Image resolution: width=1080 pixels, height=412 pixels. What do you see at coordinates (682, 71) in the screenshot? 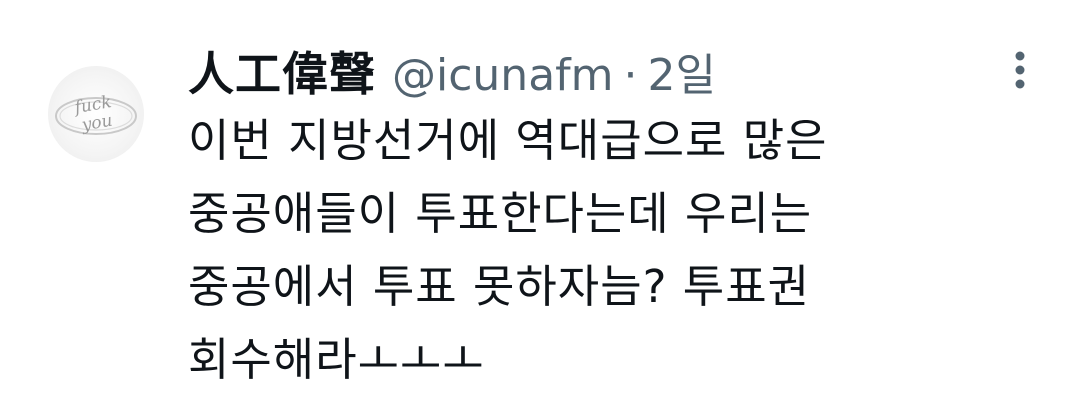
I see `tweet-timestamp: 2일` at bounding box center [682, 71].